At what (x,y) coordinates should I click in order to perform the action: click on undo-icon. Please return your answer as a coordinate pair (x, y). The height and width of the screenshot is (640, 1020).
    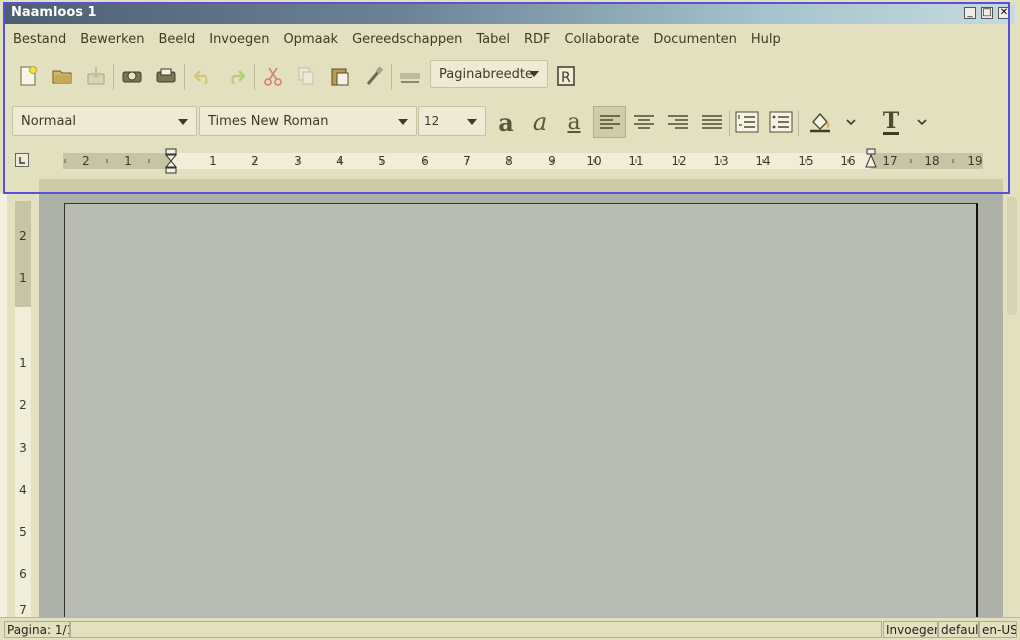
    Looking at the image, I should click on (203, 76).